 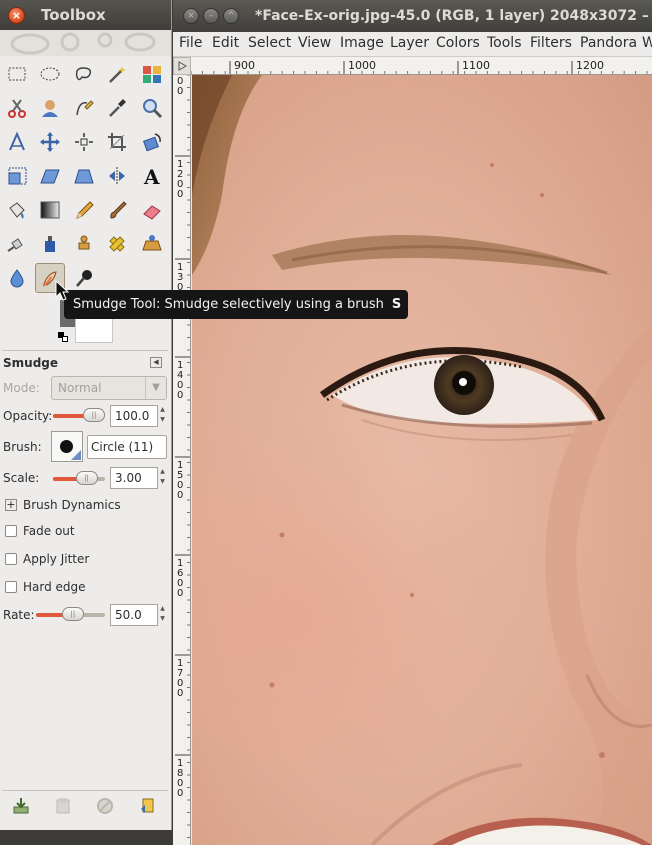 I want to click on toolbox-title: Toolbox, so click(x=73, y=15).